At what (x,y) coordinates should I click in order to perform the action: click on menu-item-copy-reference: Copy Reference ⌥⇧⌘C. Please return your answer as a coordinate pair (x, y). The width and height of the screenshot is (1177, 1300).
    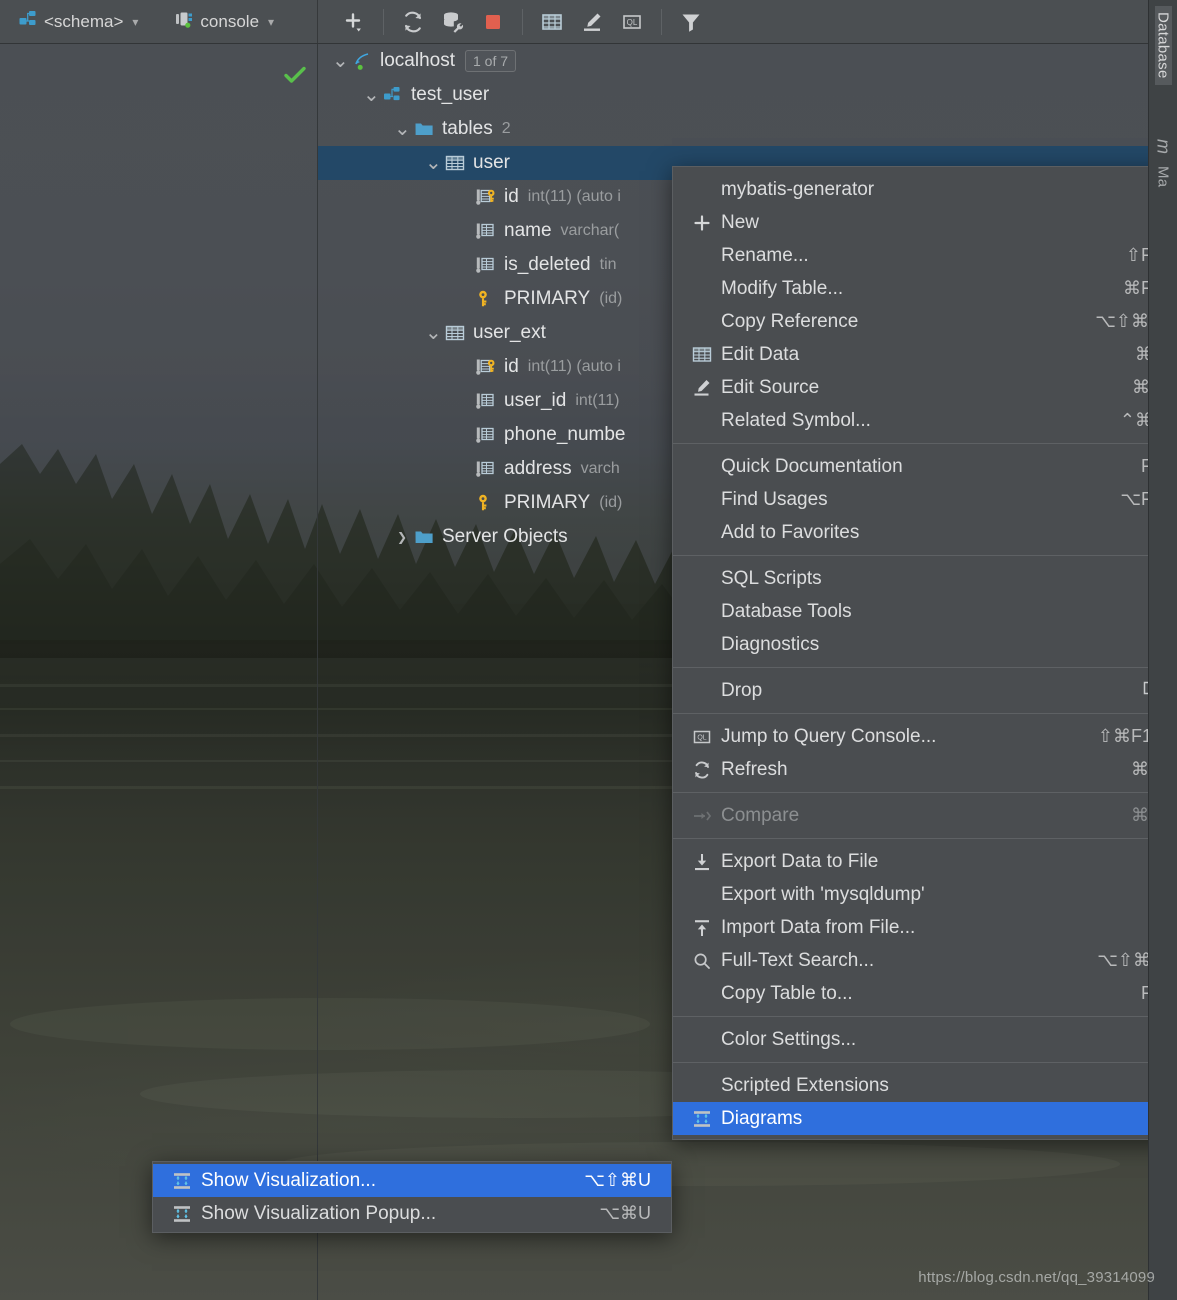
    Looking at the image, I should click on (924, 321).